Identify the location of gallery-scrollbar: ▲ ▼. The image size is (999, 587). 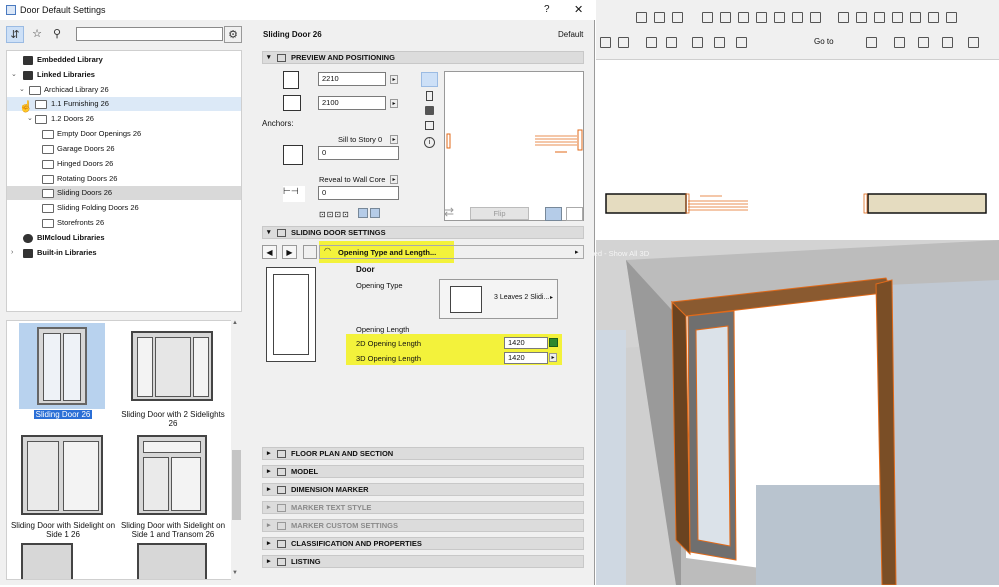
(236, 450).